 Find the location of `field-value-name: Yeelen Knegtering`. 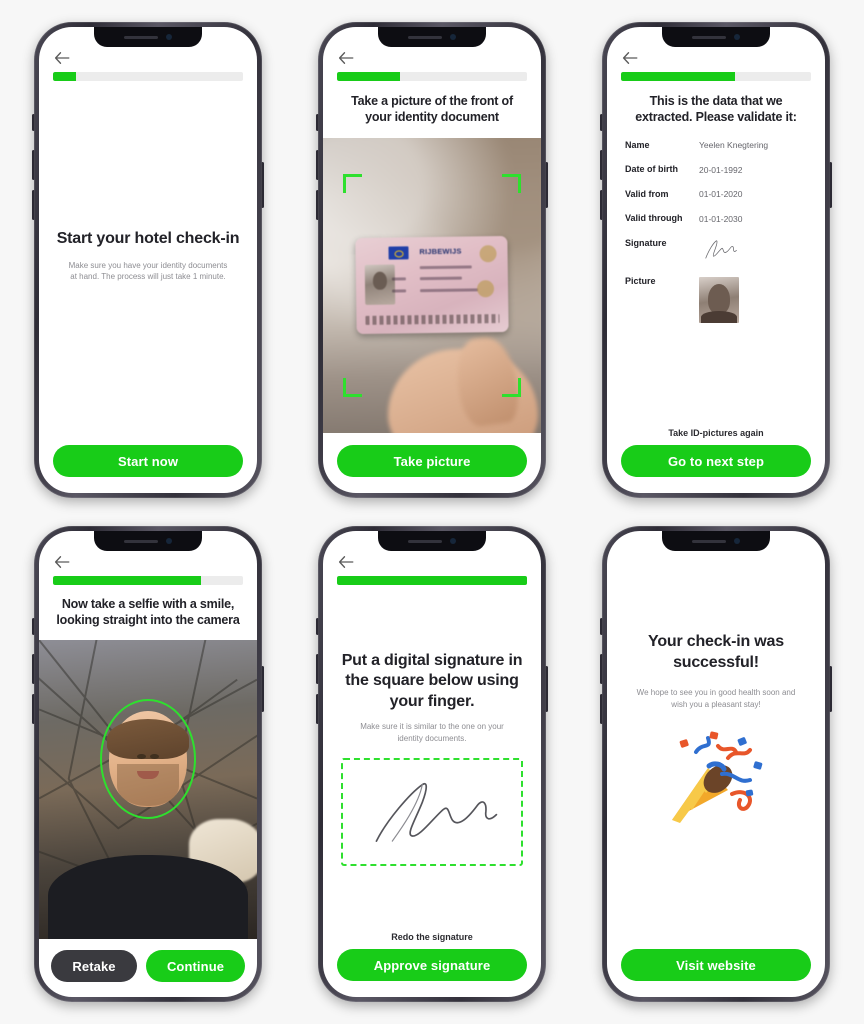

field-value-name: Yeelen Knegtering is located at coordinates (733, 145).